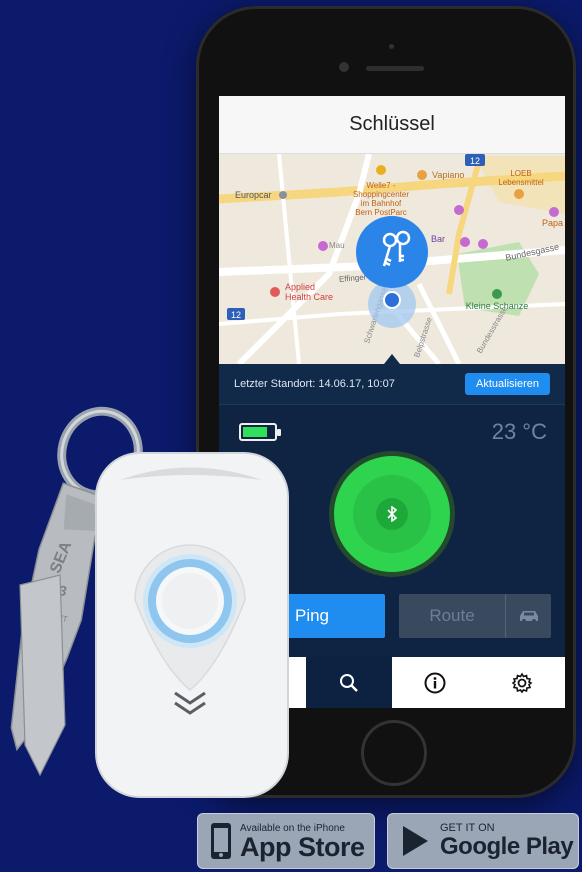 This screenshot has height=872, width=582. Describe the element at coordinates (381, 194) in the screenshot. I see `svg-text: Shoppingcenter` at that location.